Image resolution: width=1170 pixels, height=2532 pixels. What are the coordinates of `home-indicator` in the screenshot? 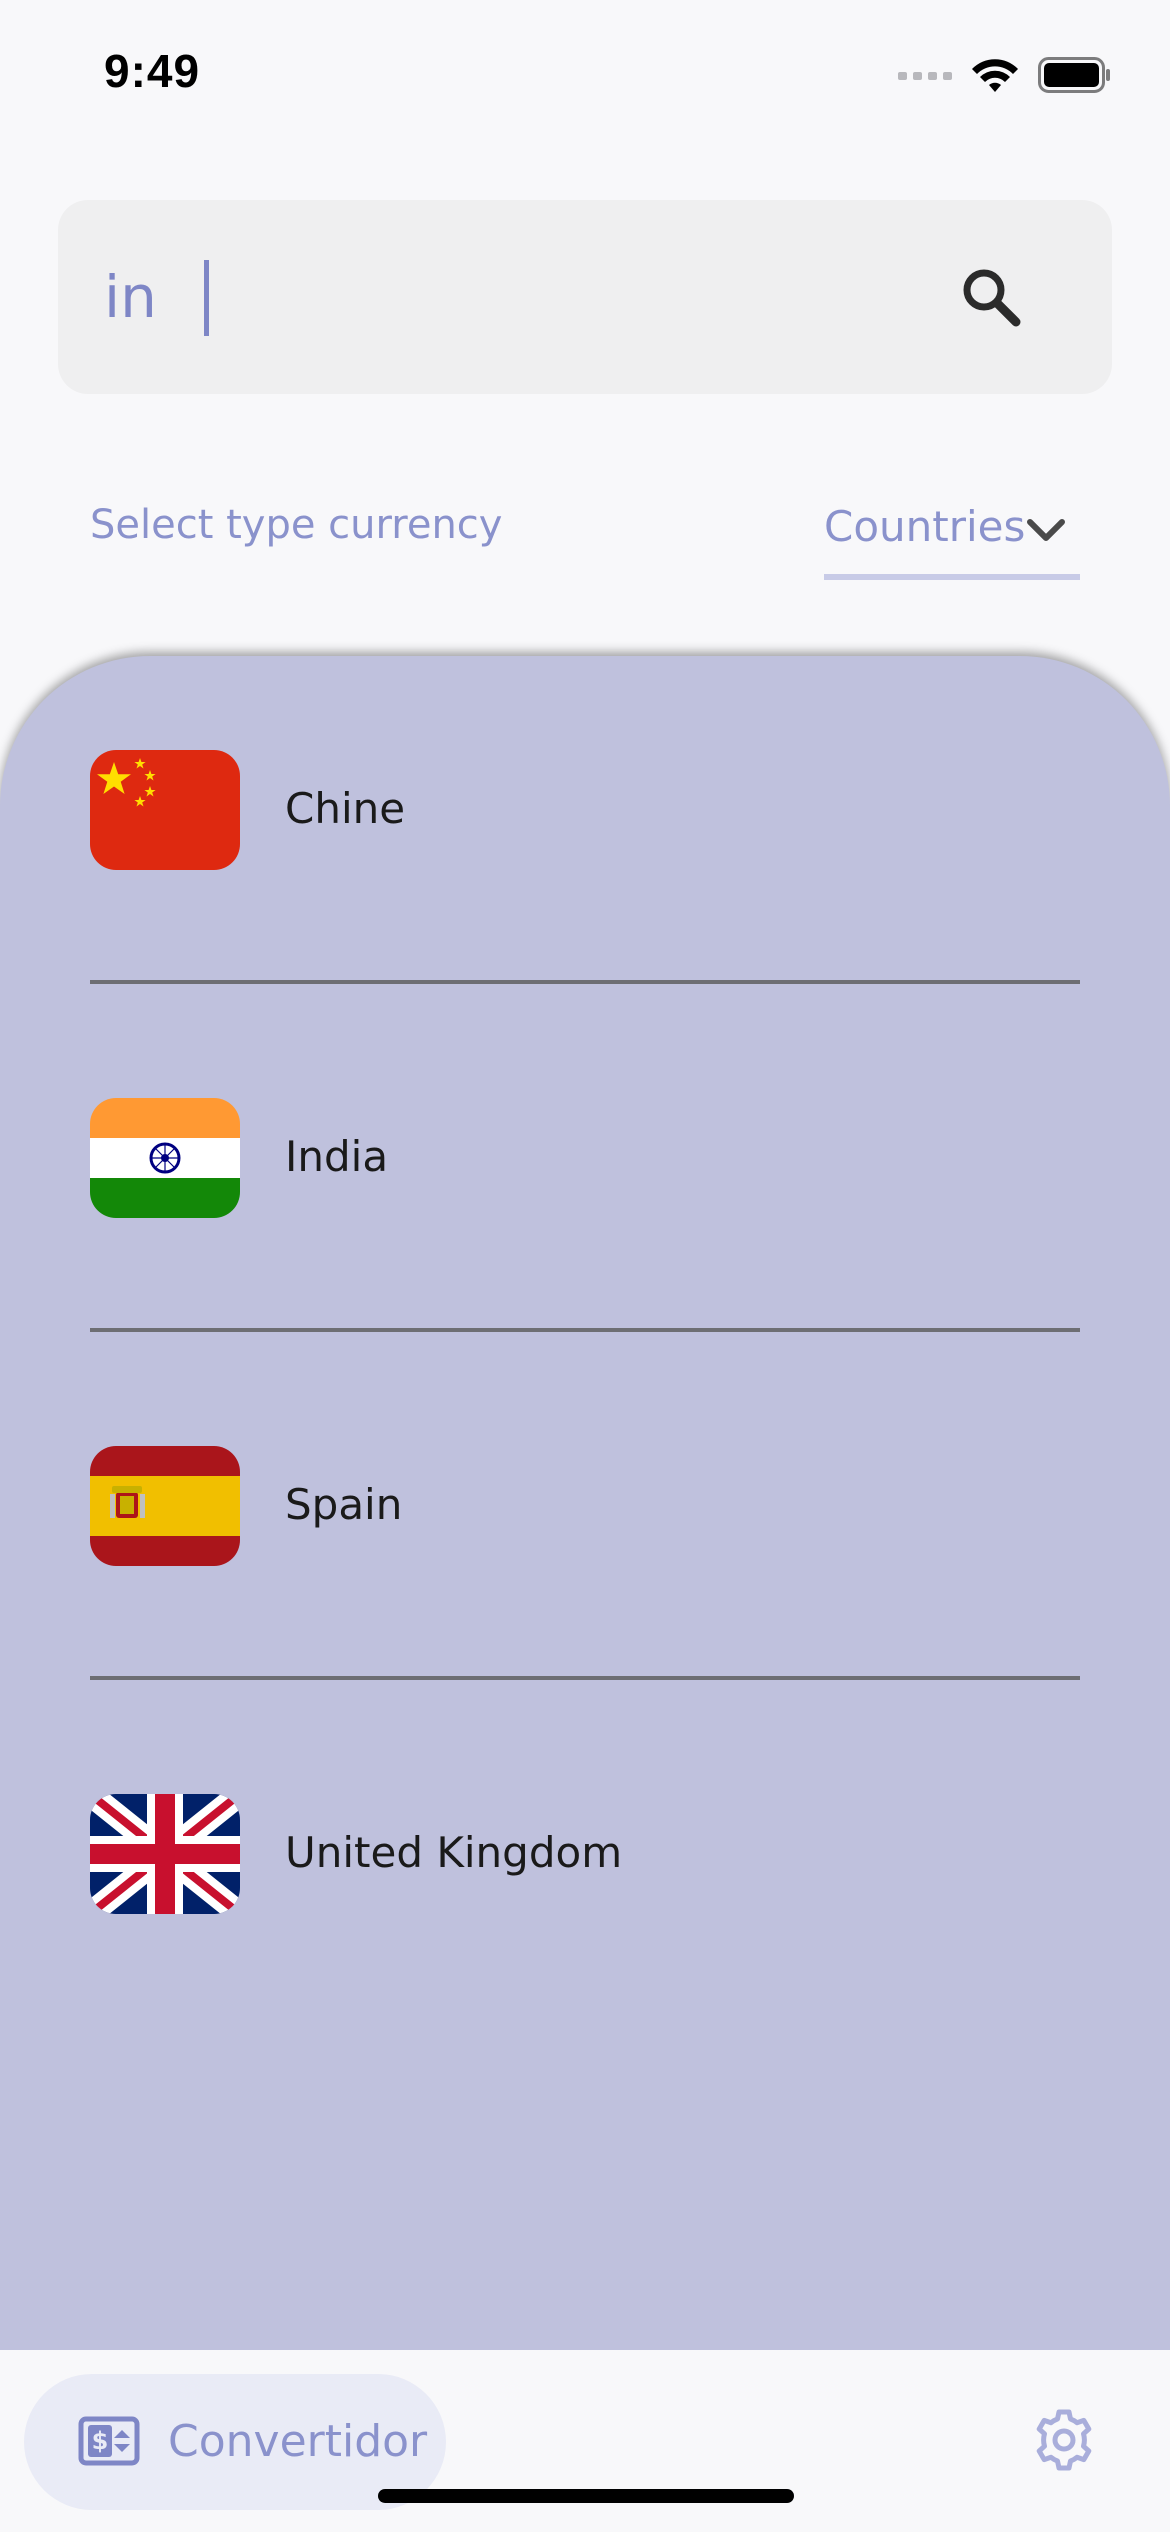 It's located at (586, 2496).